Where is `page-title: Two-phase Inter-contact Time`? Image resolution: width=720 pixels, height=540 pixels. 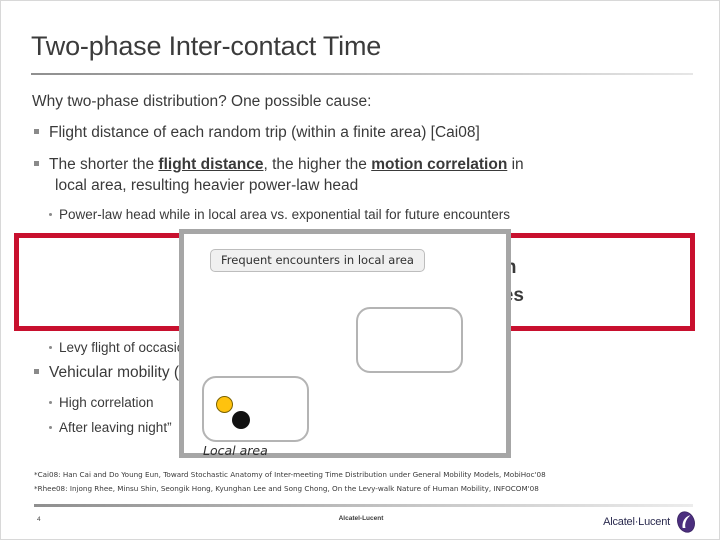 page-title: Two-phase Inter-contact Time is located at coordinates (206, 46).